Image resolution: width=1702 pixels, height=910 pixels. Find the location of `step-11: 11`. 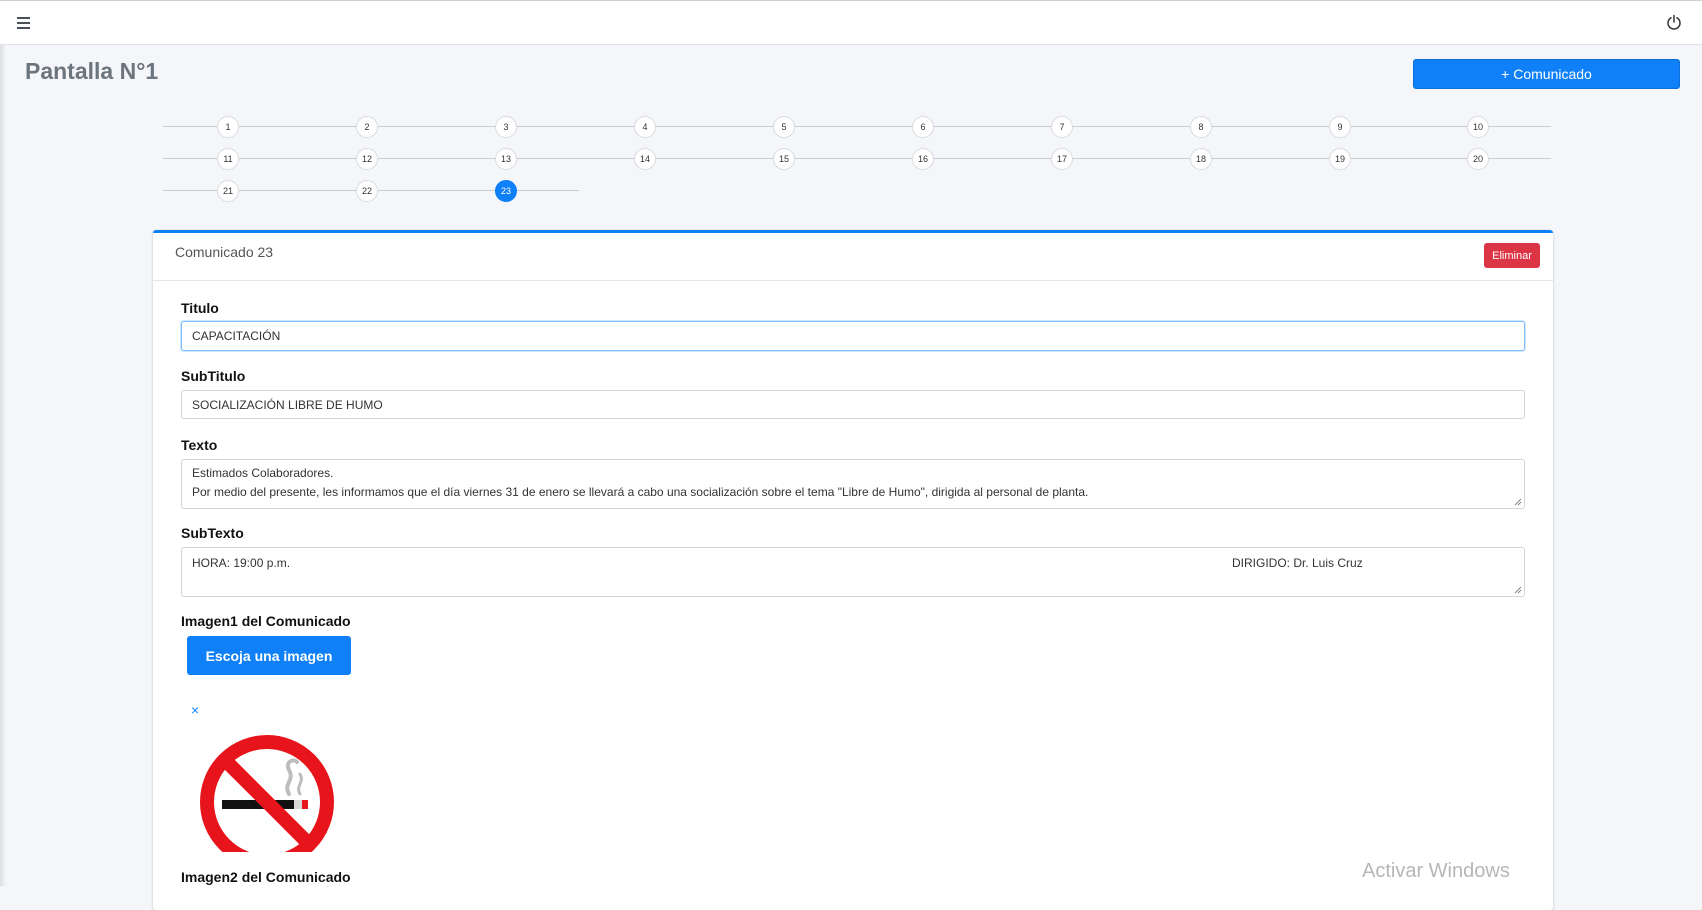

step-11: 11 is located at coordinates (228, 159).